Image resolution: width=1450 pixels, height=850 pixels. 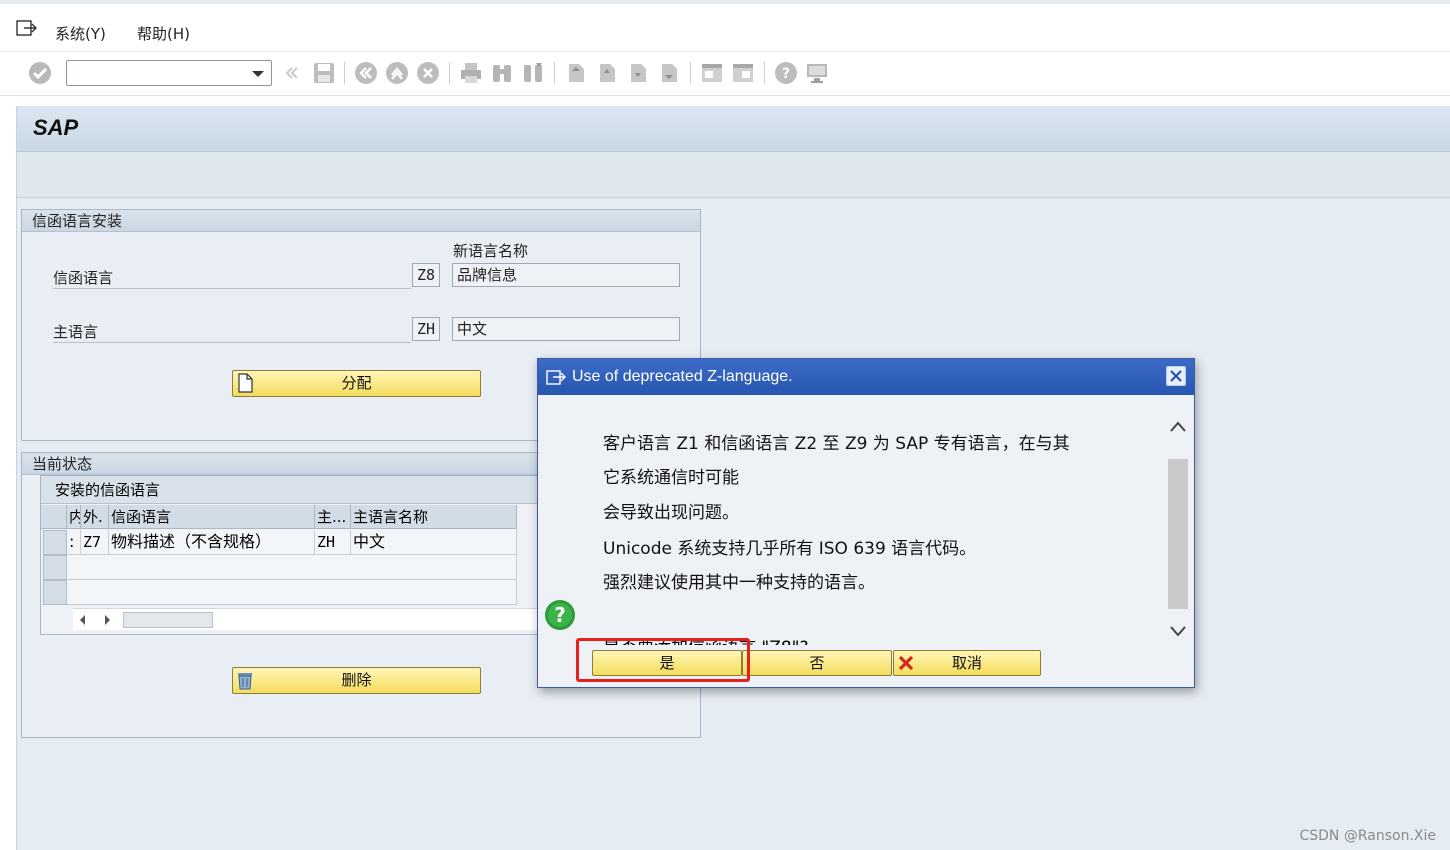 I want to click on dialog-window-icon, so click(x=556, y=377).